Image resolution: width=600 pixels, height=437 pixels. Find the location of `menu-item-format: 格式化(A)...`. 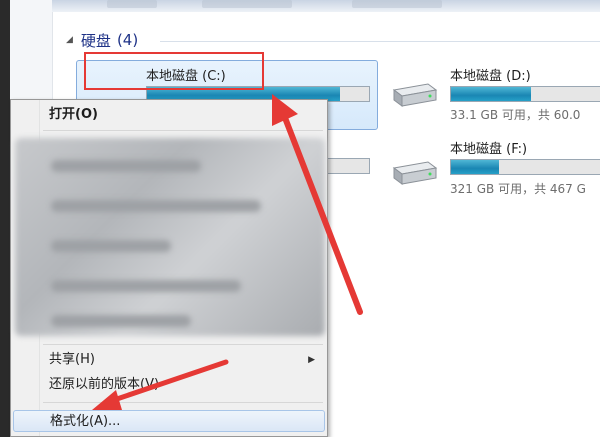

menu-item-format: 格式化(A)... is located at coordinates (169, 421).